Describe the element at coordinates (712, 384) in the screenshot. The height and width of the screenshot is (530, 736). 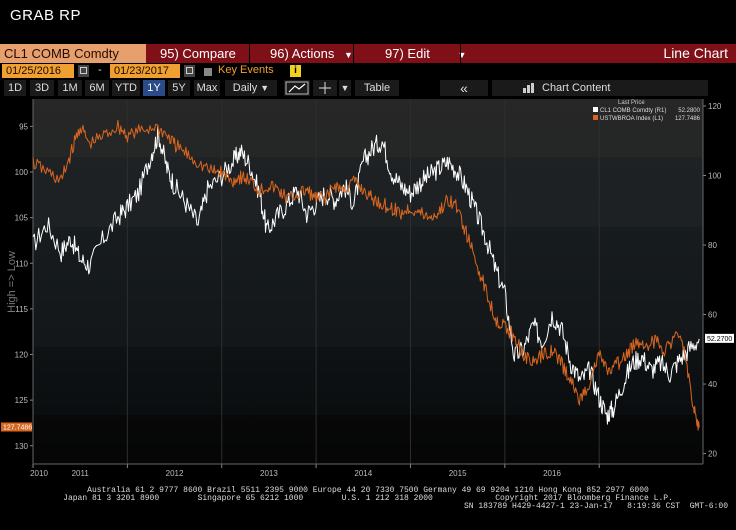
I see `right-tick-label: 40` at that location.